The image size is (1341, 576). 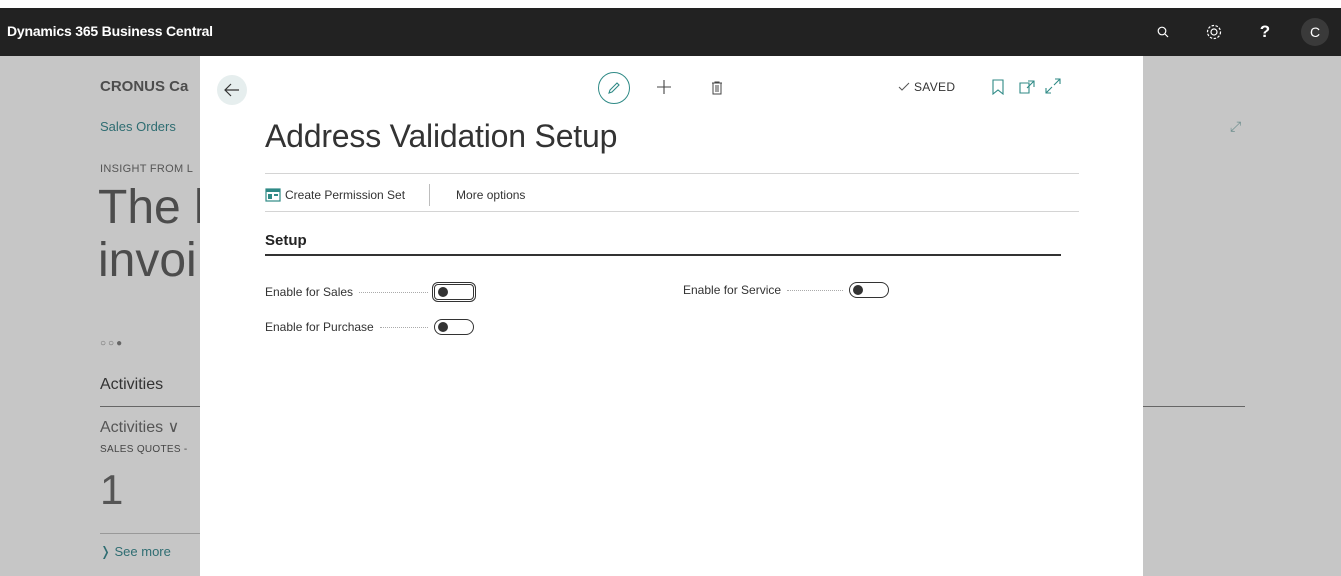 I want to click on edit-button, so click(x=614, y=88).